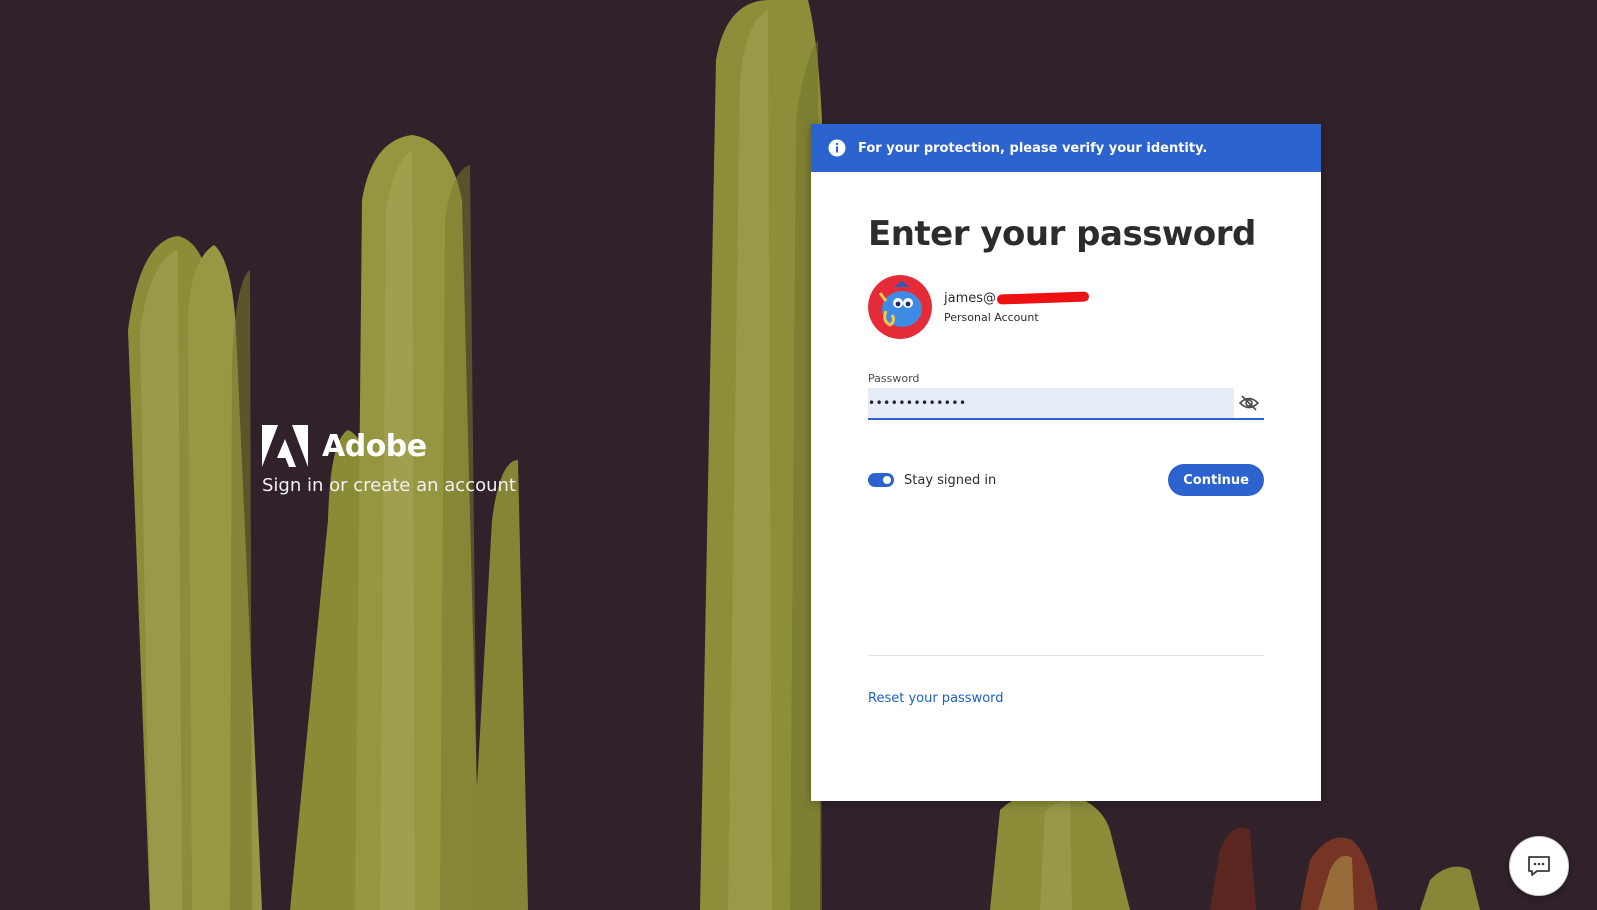 The image size is (1597, 910). I want to click on chat-button, so click(1539, 866).